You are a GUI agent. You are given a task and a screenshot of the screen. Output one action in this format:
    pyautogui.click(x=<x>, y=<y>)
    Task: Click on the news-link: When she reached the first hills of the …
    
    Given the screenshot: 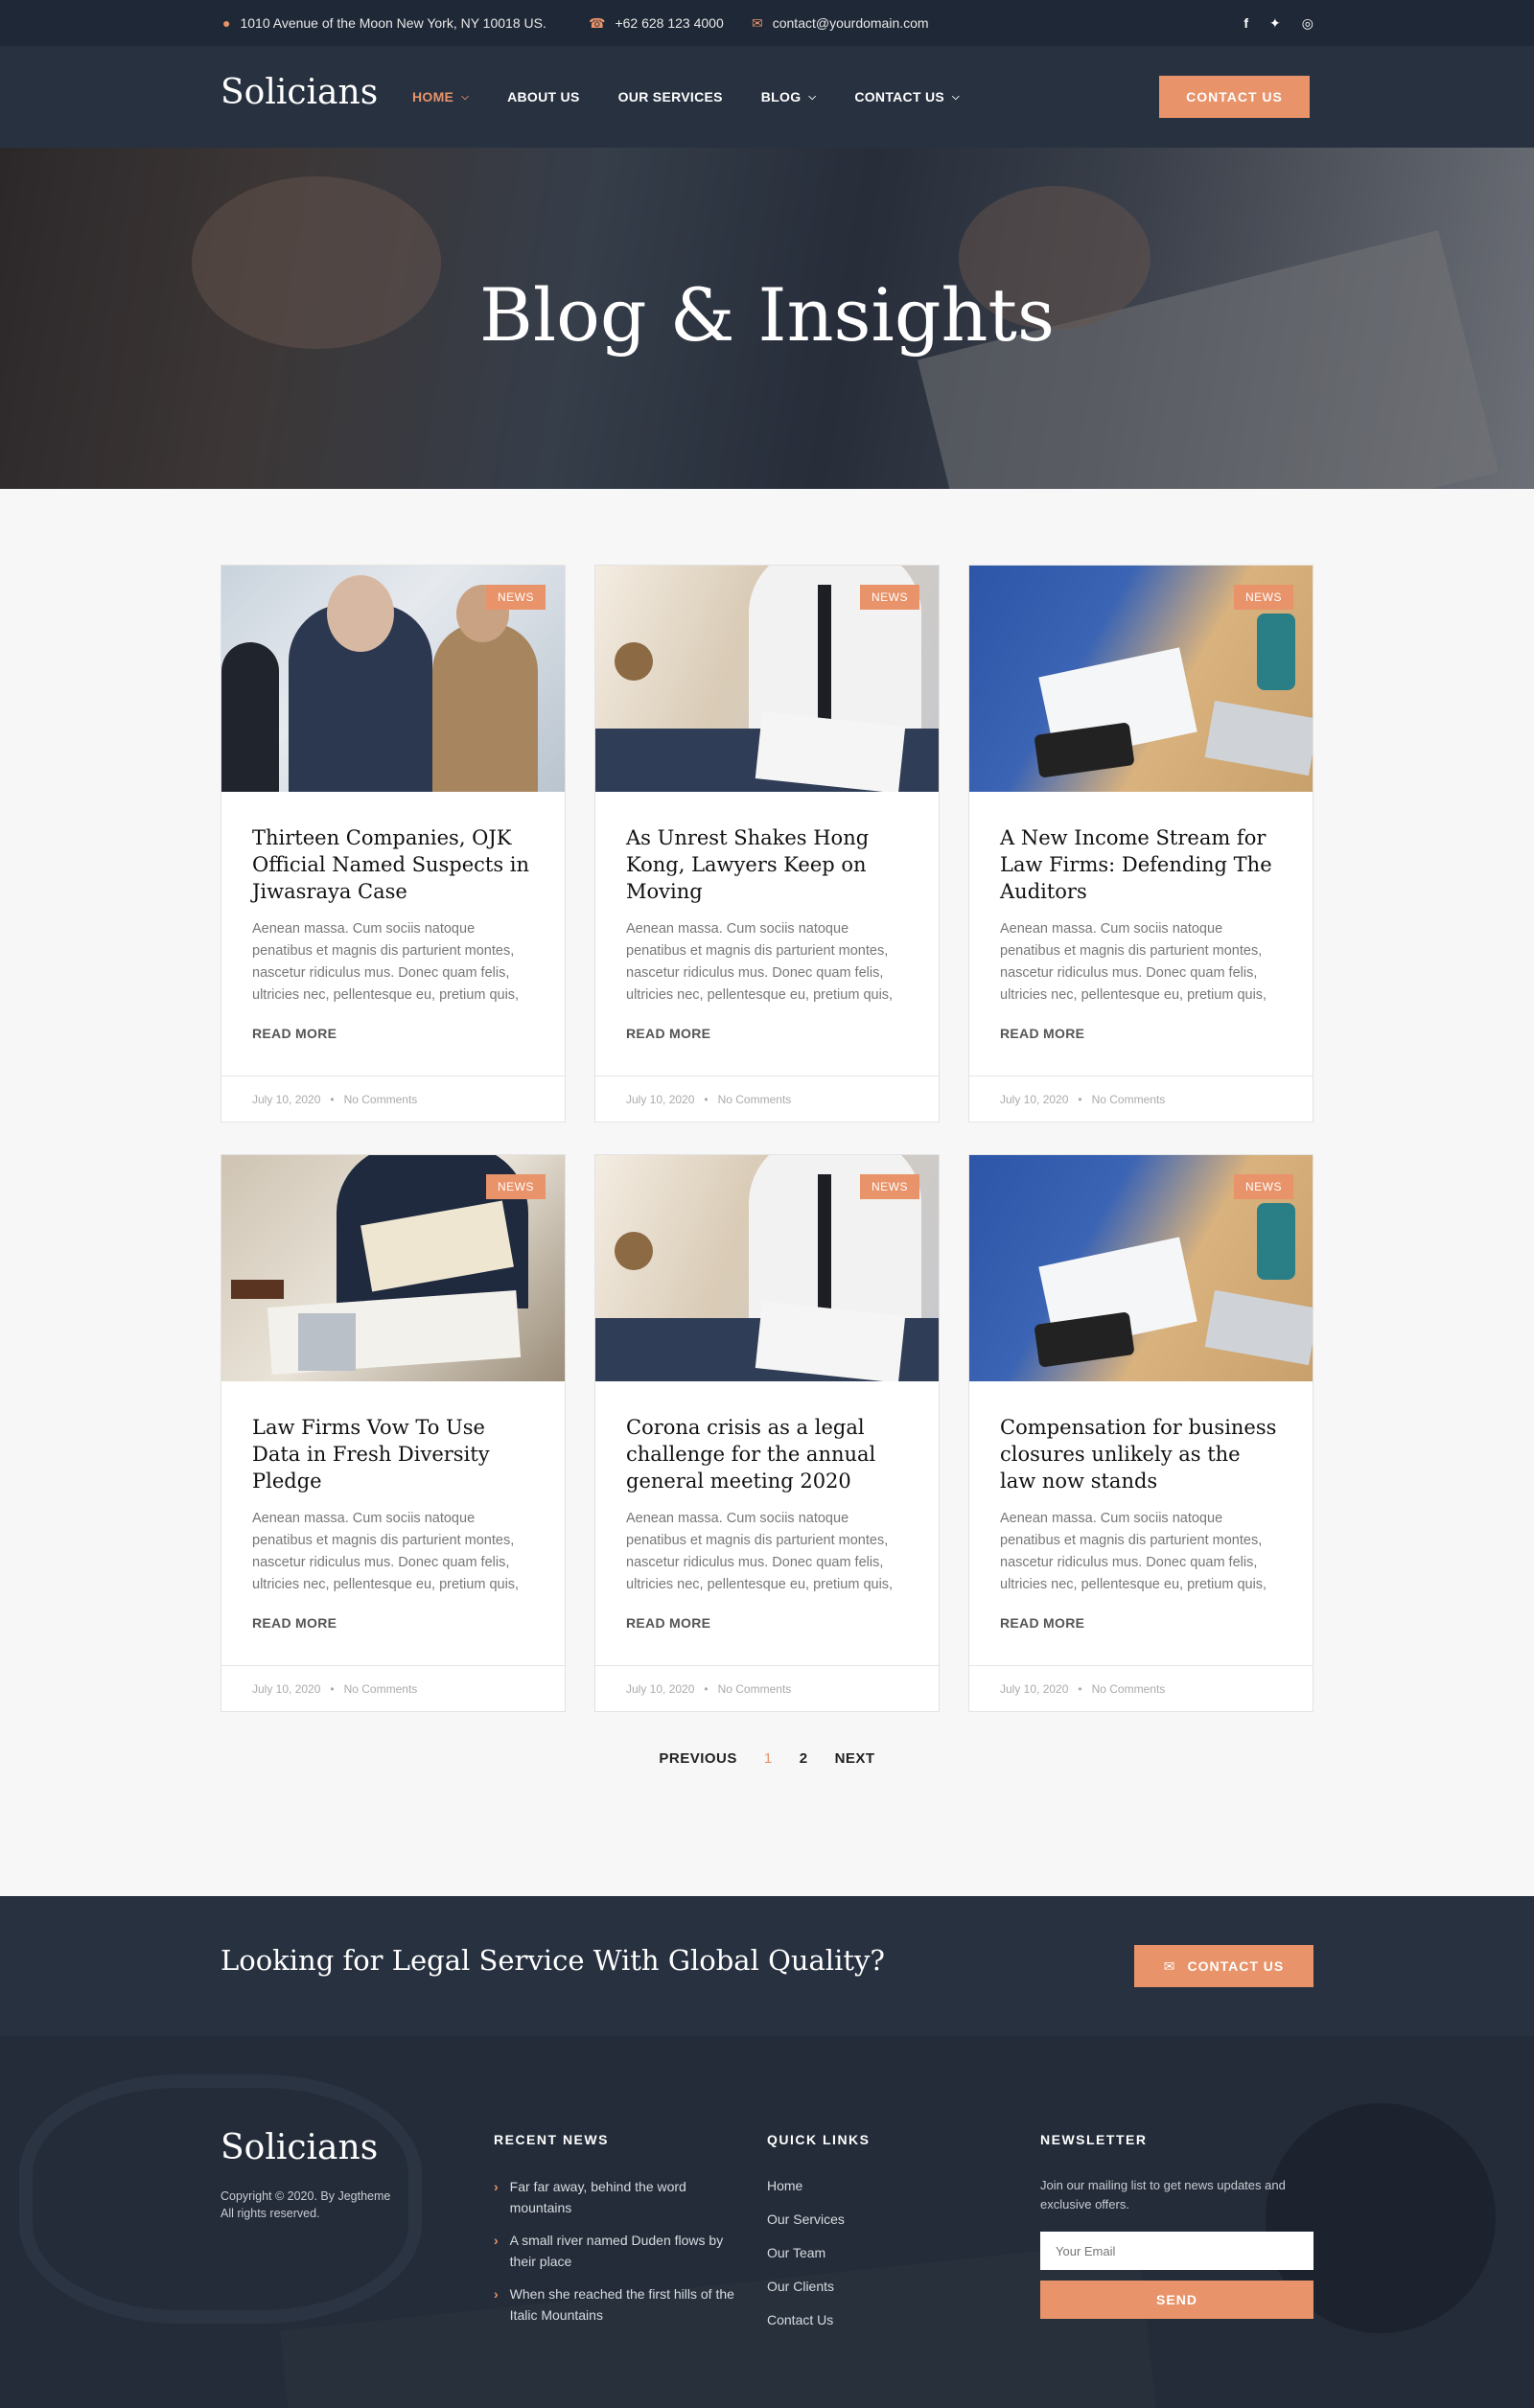 What is the action you would take?
    pyautogui.click(x=627, y=2304)
    